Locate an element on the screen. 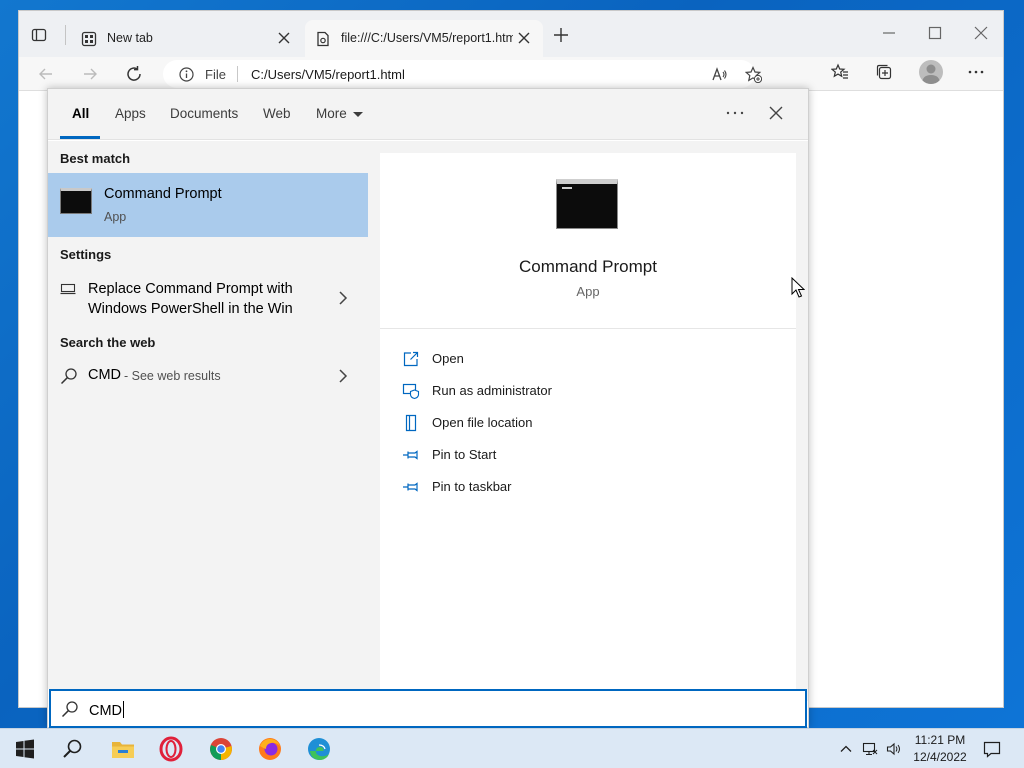 Image resolution: width=1024 pixels, height=768 pixels. new-tab-plus-icon is located at coordinates (561, 35).